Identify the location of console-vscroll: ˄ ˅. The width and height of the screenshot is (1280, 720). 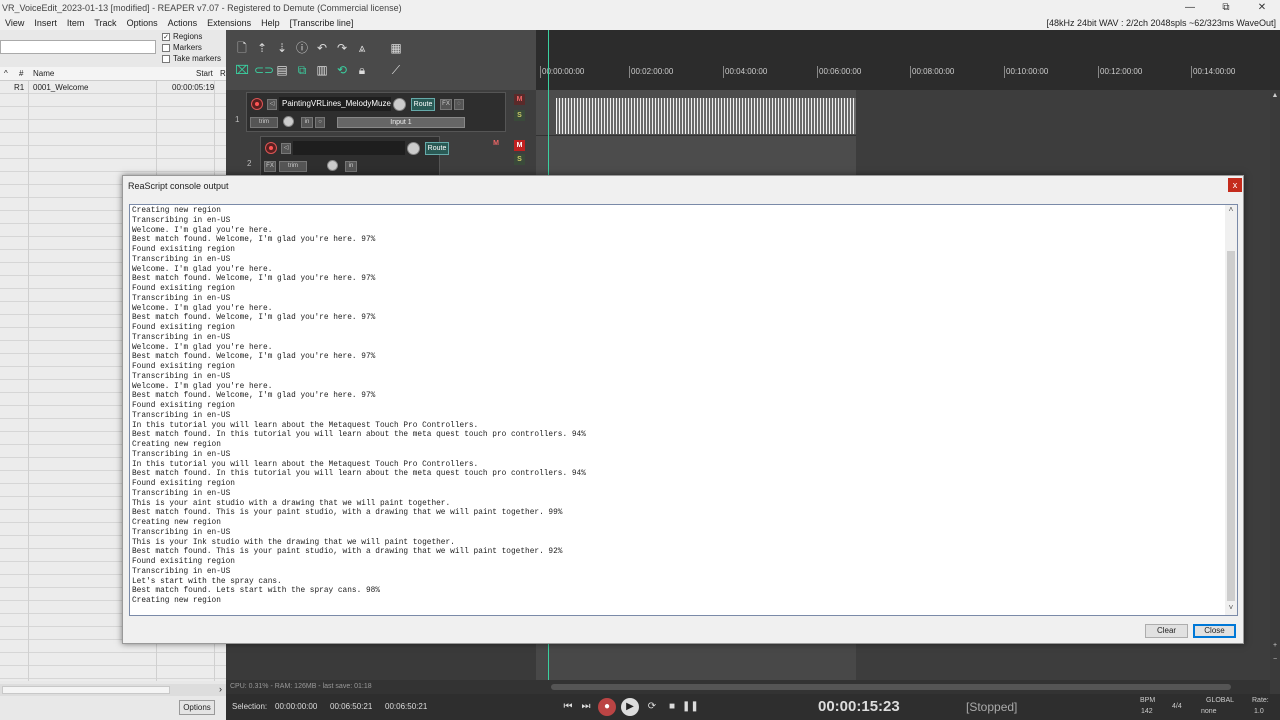
(1231, 410).